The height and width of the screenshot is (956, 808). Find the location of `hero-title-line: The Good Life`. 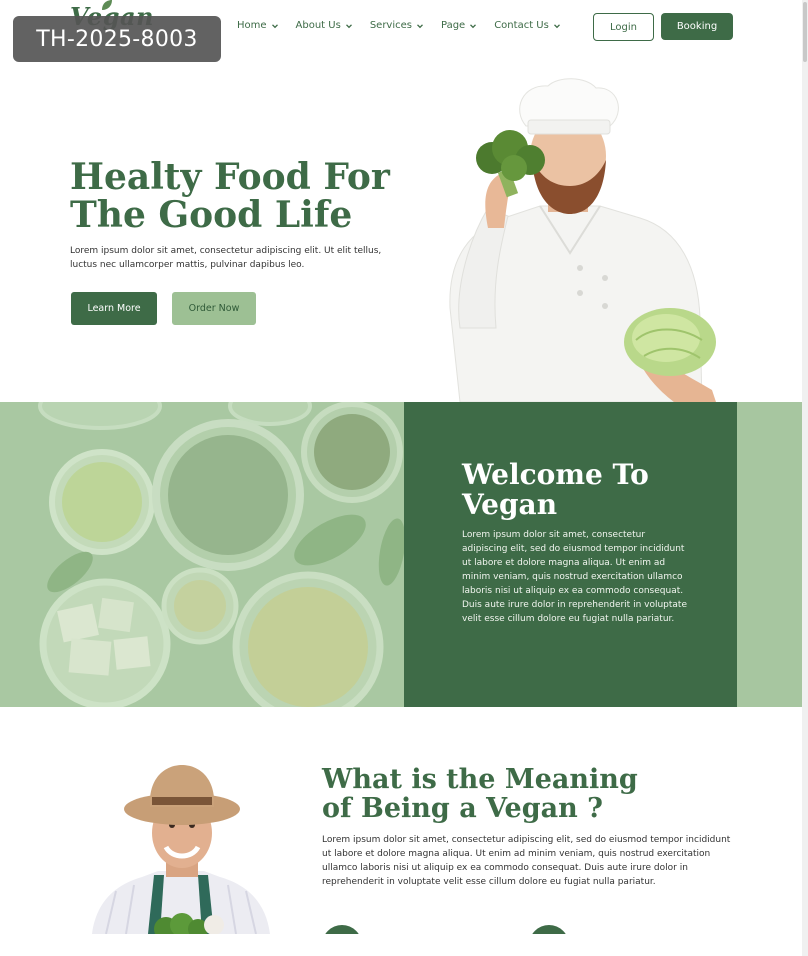

hero-title-line: The Good Life is located at coordinates (211, 215).